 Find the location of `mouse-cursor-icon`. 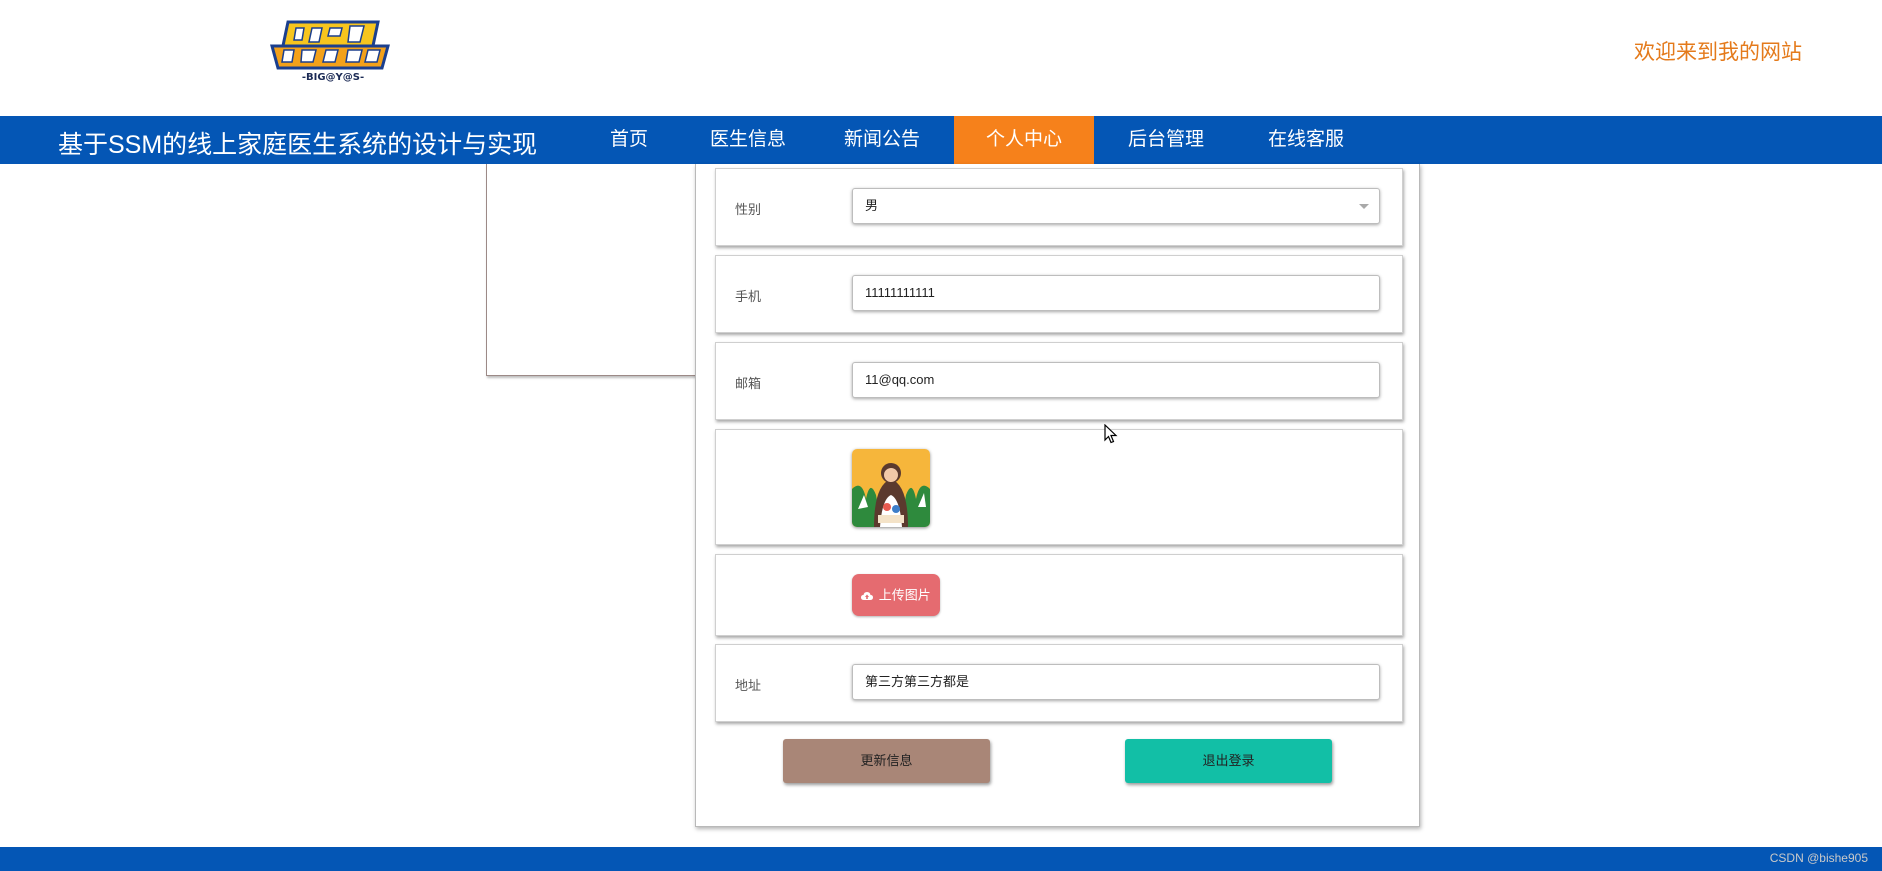

mouse-cursor-icon is located at coordinates (1111, 436).